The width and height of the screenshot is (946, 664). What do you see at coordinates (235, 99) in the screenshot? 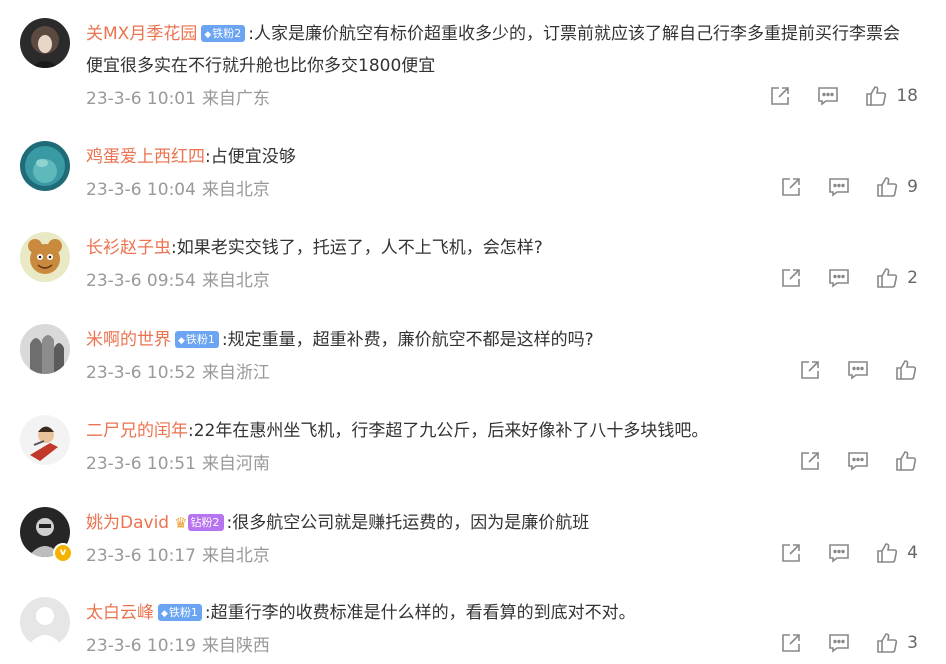
I see `comment-location: 来自广东` at bounding box center [235, 99].